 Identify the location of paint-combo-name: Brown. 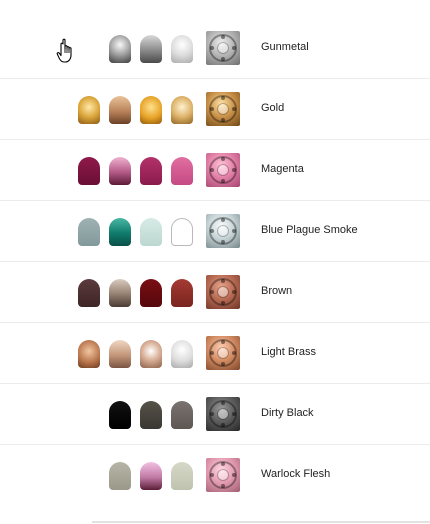
(277, 291).